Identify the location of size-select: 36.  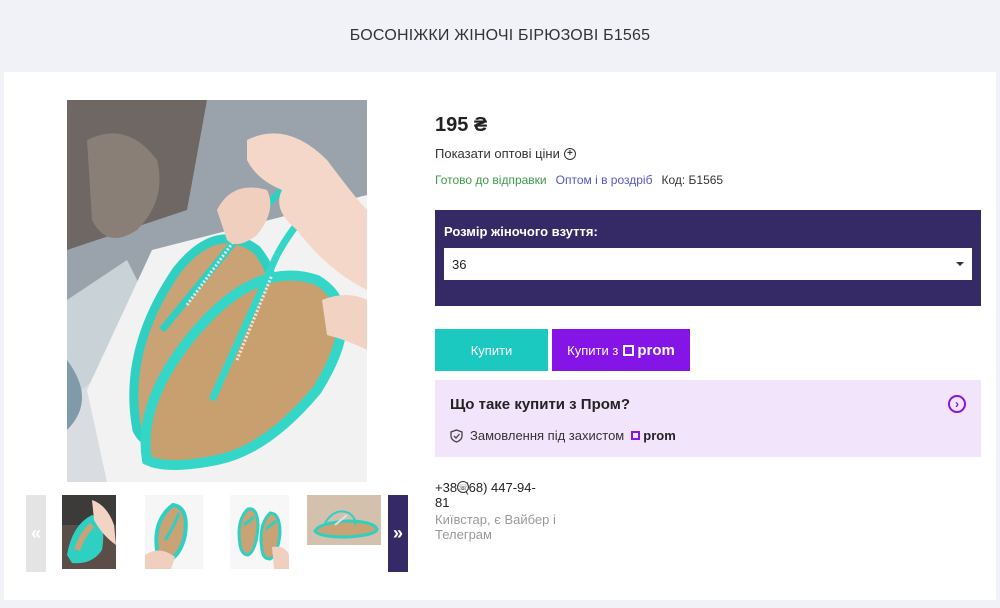
(708, 264).